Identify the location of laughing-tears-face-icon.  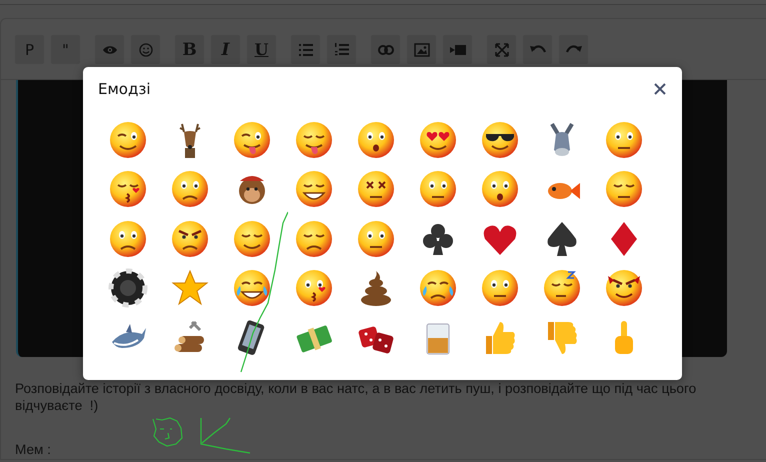
(252, 288).